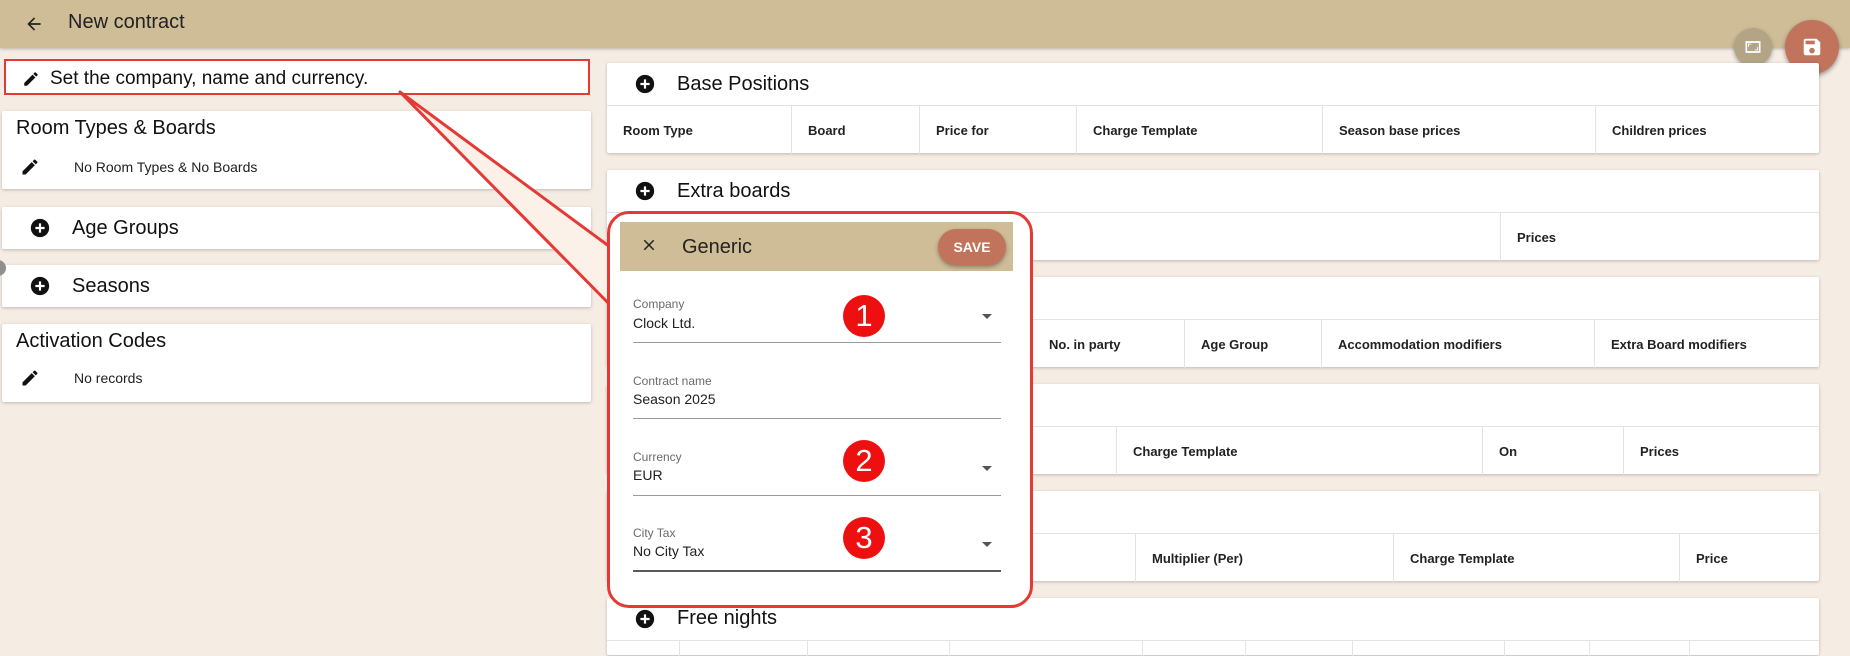 Image resolution: width=1850 pixels, height=656 pixels. I want to click on step-marker-1: 1, so click(864, 316).